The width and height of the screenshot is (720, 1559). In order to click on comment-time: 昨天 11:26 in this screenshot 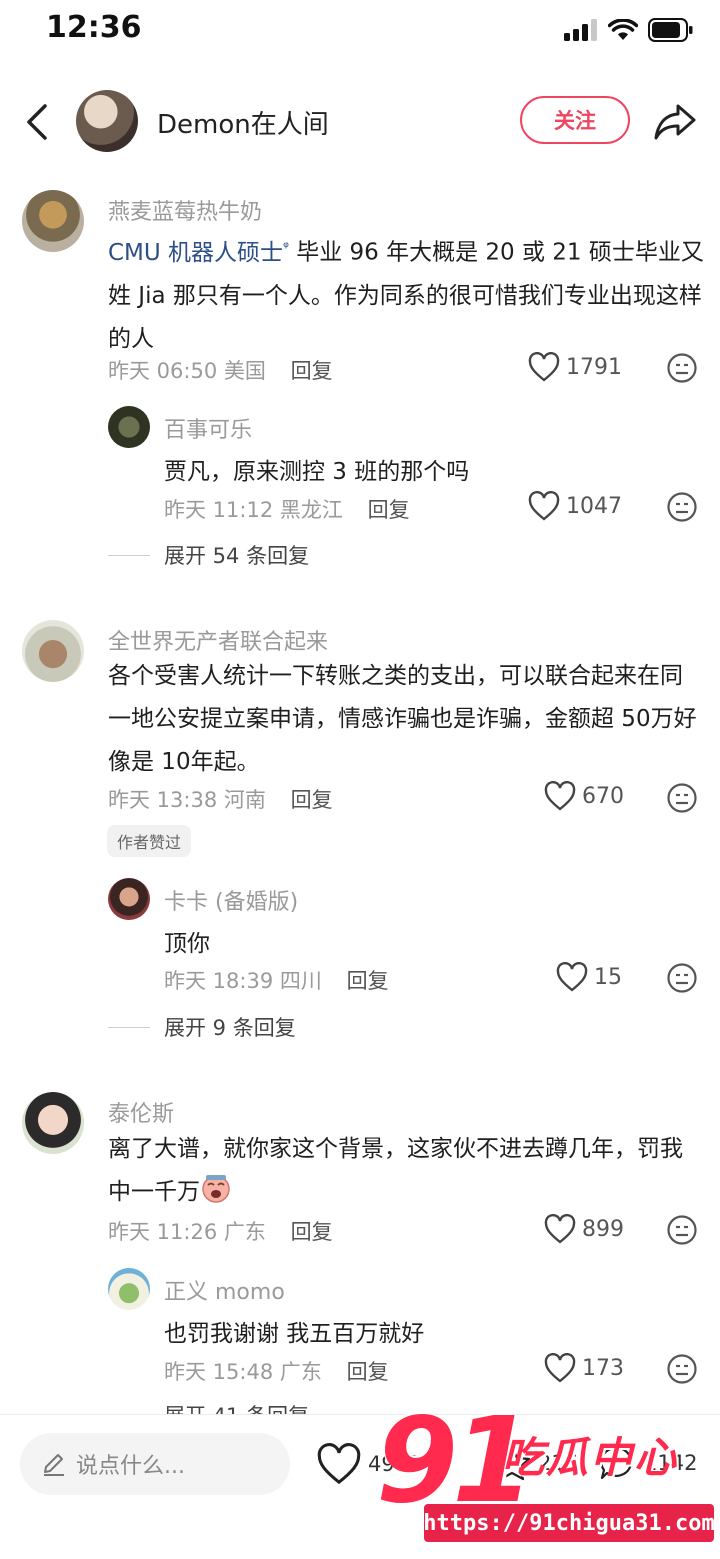, I will do `click(163, 1232)`.